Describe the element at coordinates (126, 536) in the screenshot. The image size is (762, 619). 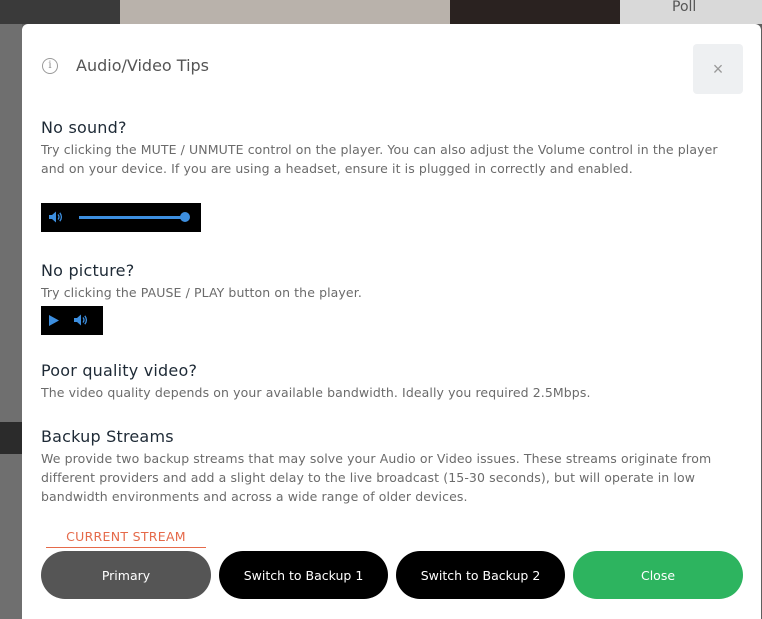
I see `current-stream-label: CURRENT STREAM` at that location.